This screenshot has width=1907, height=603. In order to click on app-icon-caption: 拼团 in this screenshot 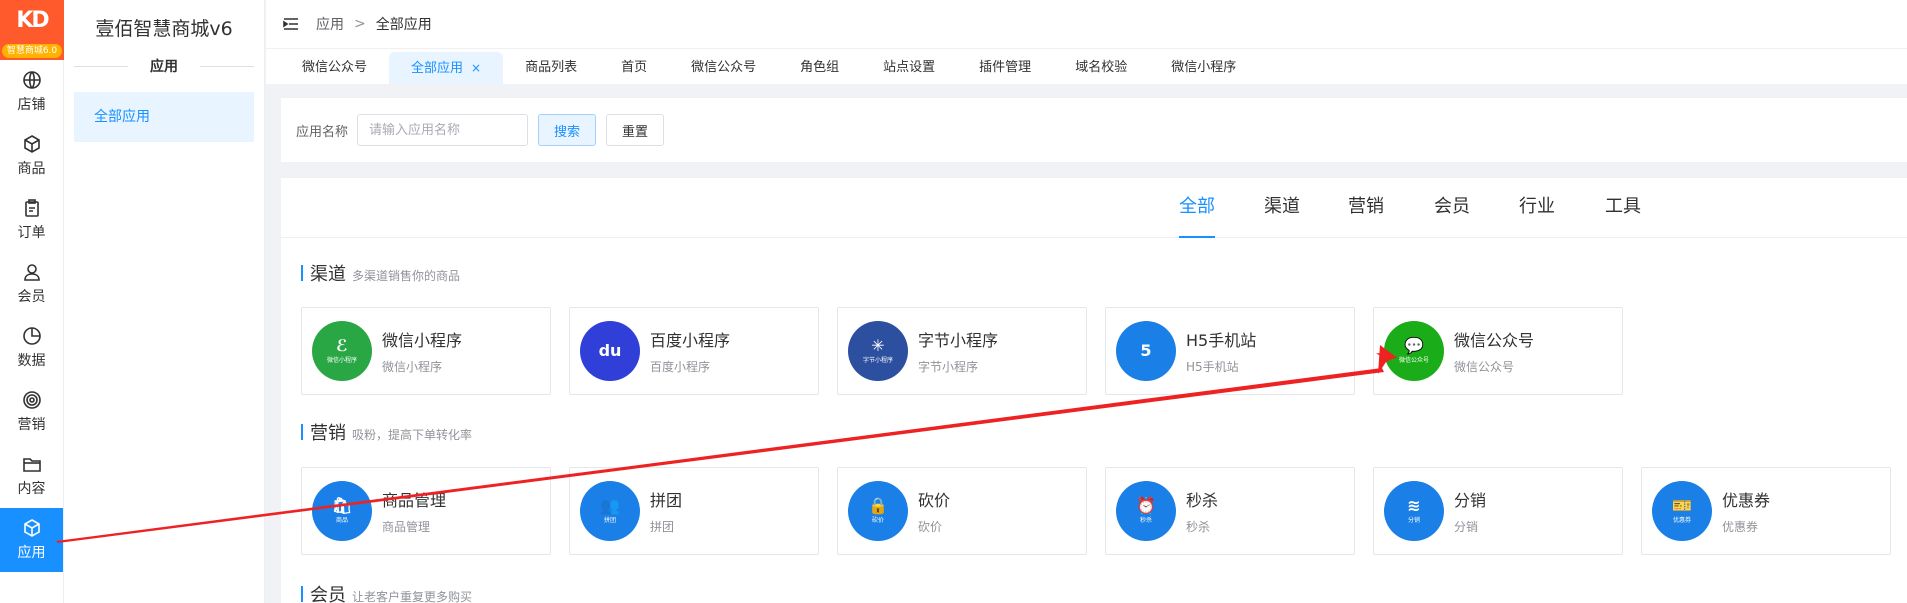, I will do `click(609, 520)`.